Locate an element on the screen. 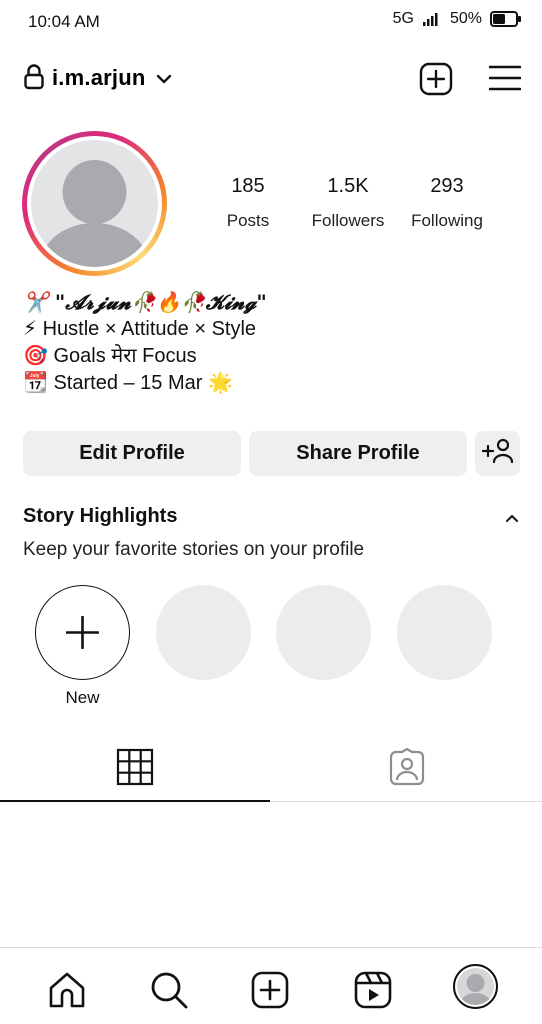 Image resolution: width=542 pixels, height=1024 pixels. home-icon is located at coordinates (67, 990).